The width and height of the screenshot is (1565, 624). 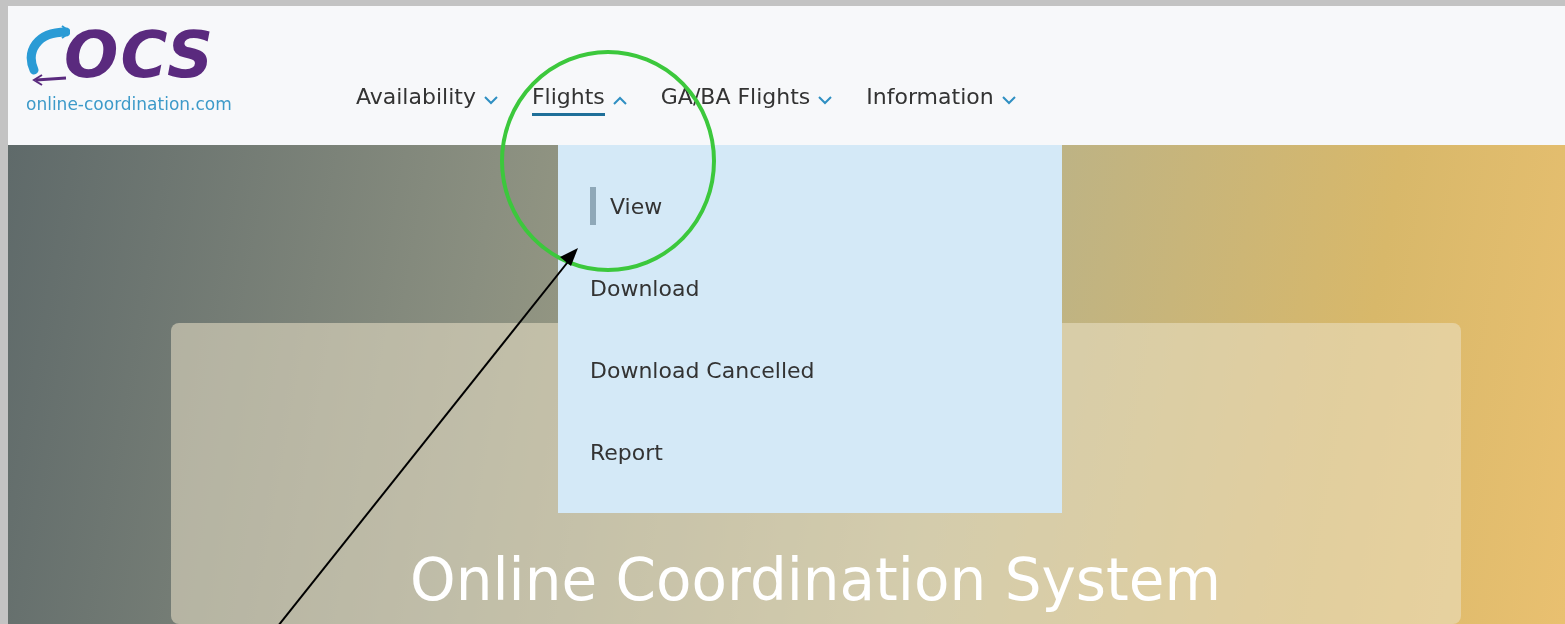 I want to click on dropdown-item: View, so click(x=810, y=206).